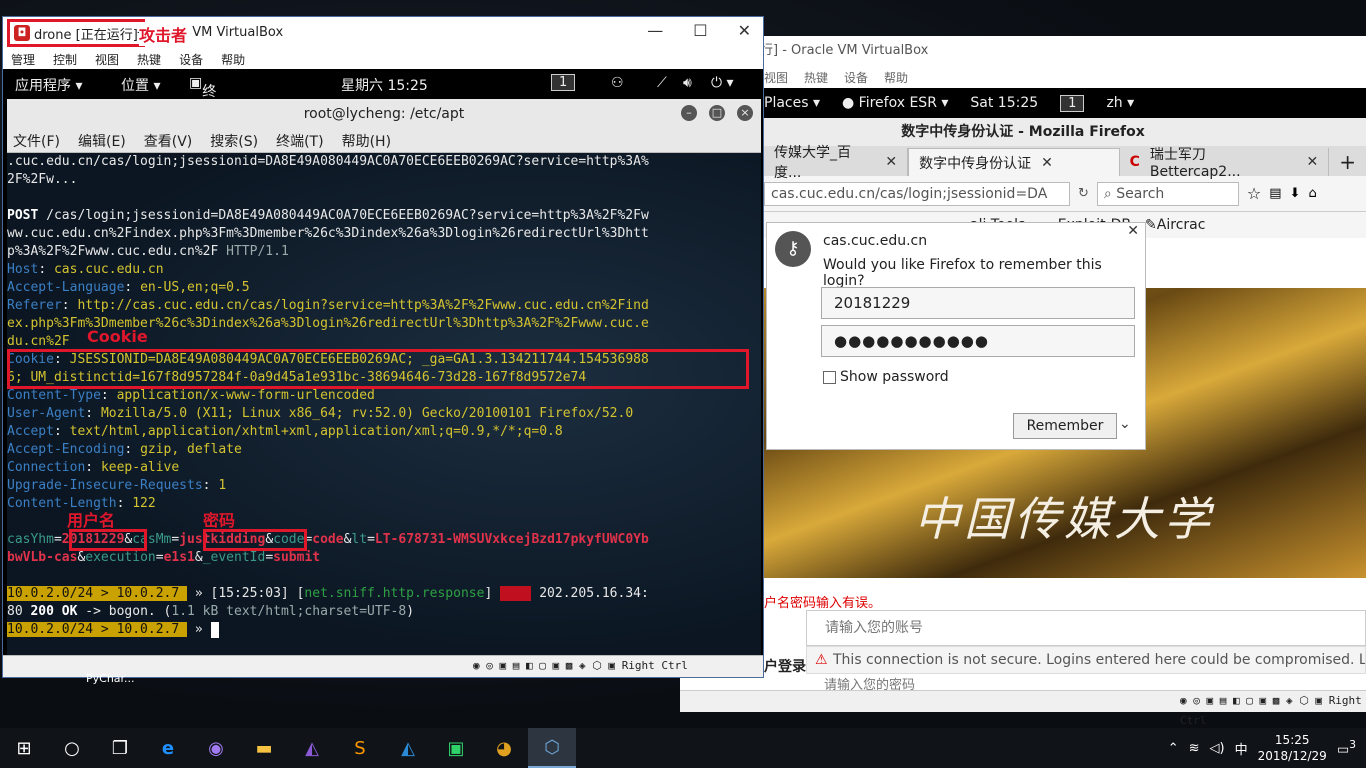 Image resolution: width=1366 pixels, height=768 pixels. I want to click on windows-start-icon: ⊞, so click(24, 748).